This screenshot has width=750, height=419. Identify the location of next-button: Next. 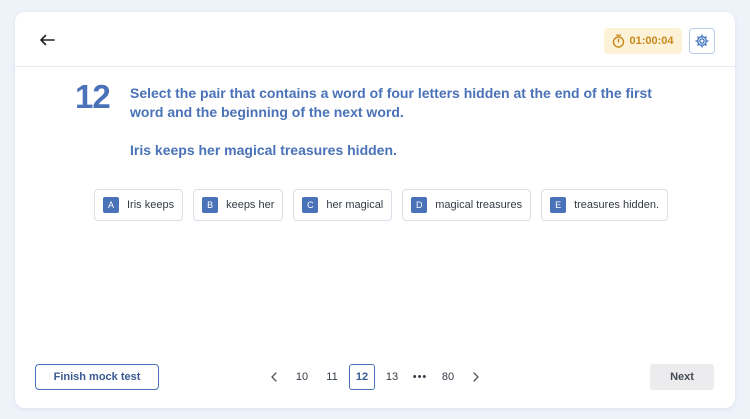
(682, 377).